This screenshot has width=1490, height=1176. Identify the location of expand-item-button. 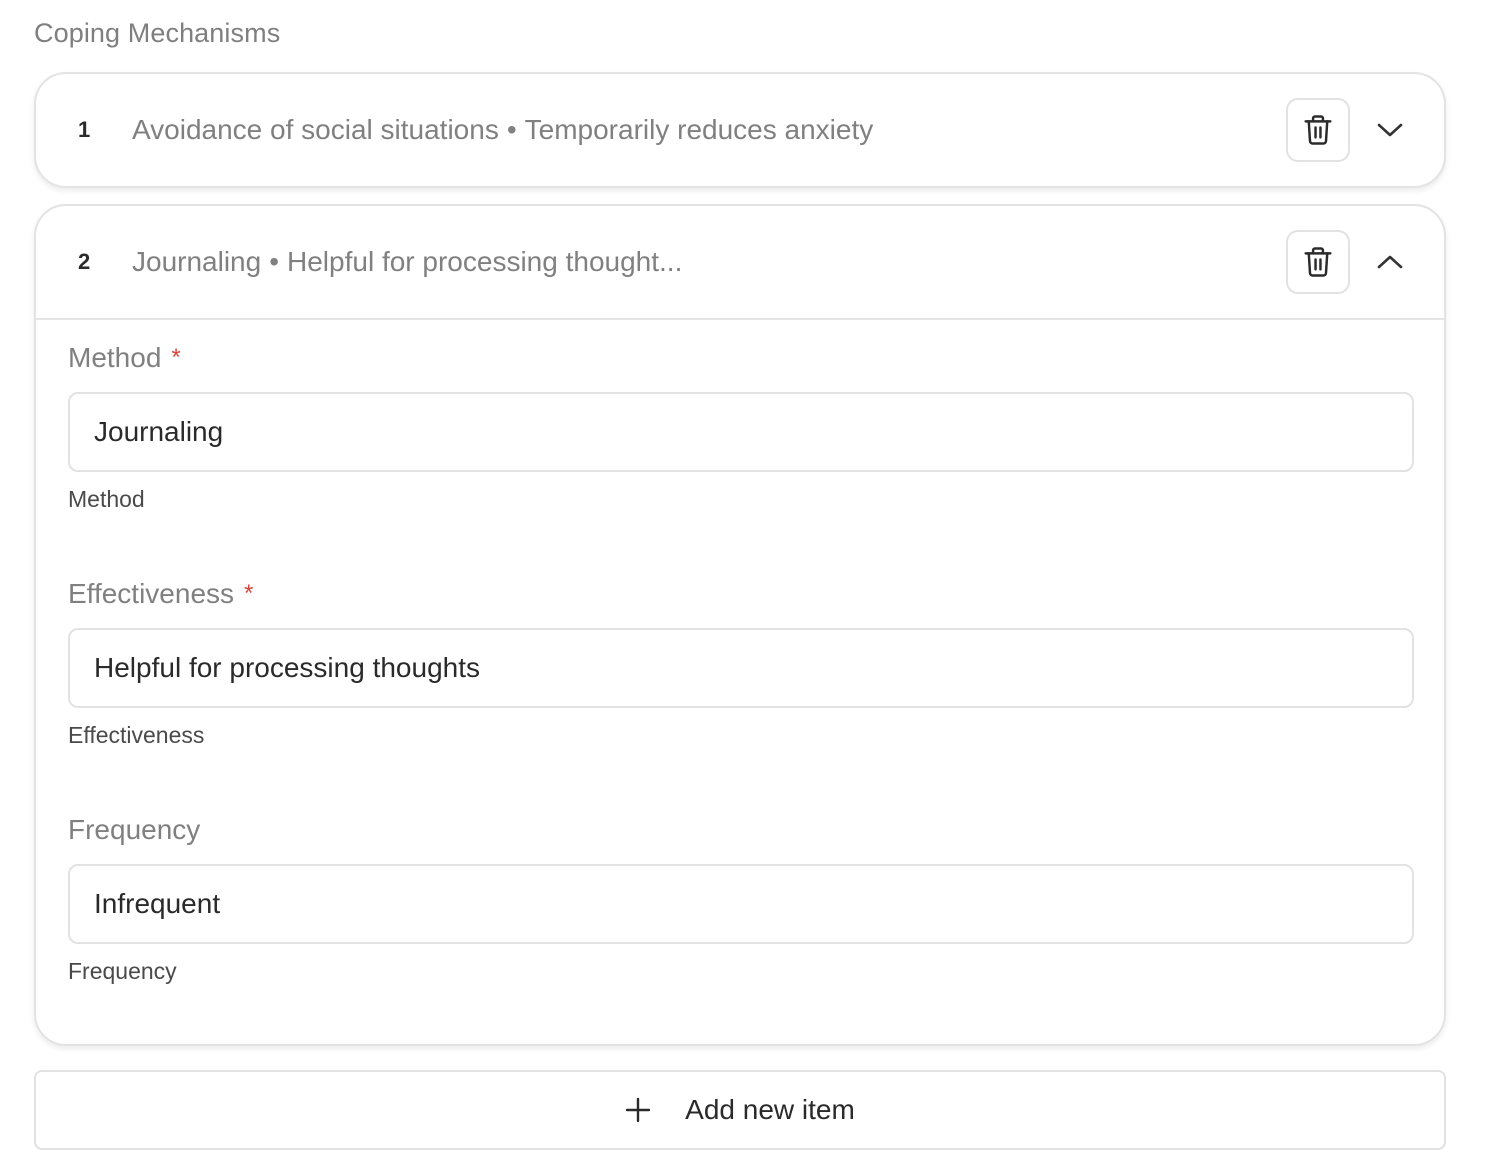
(1390, 130).